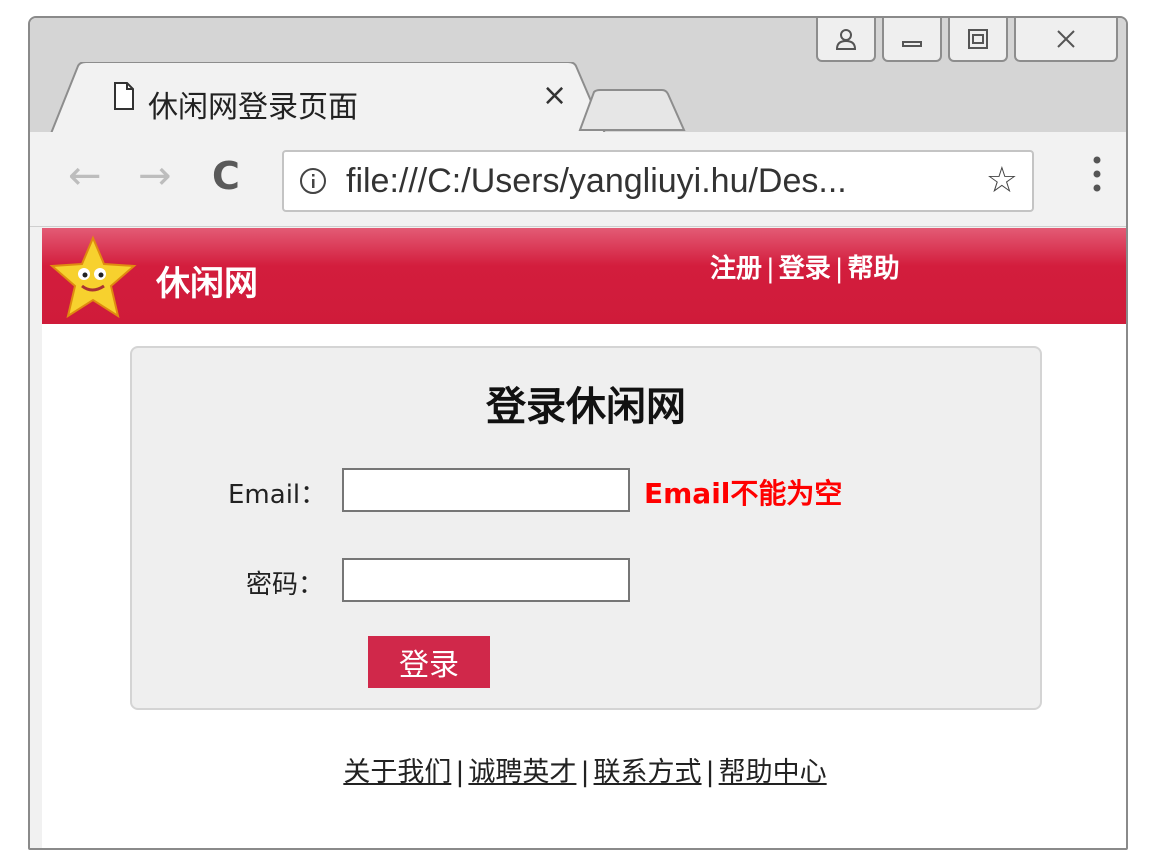  I want to click on password-field, so click(486, 580).